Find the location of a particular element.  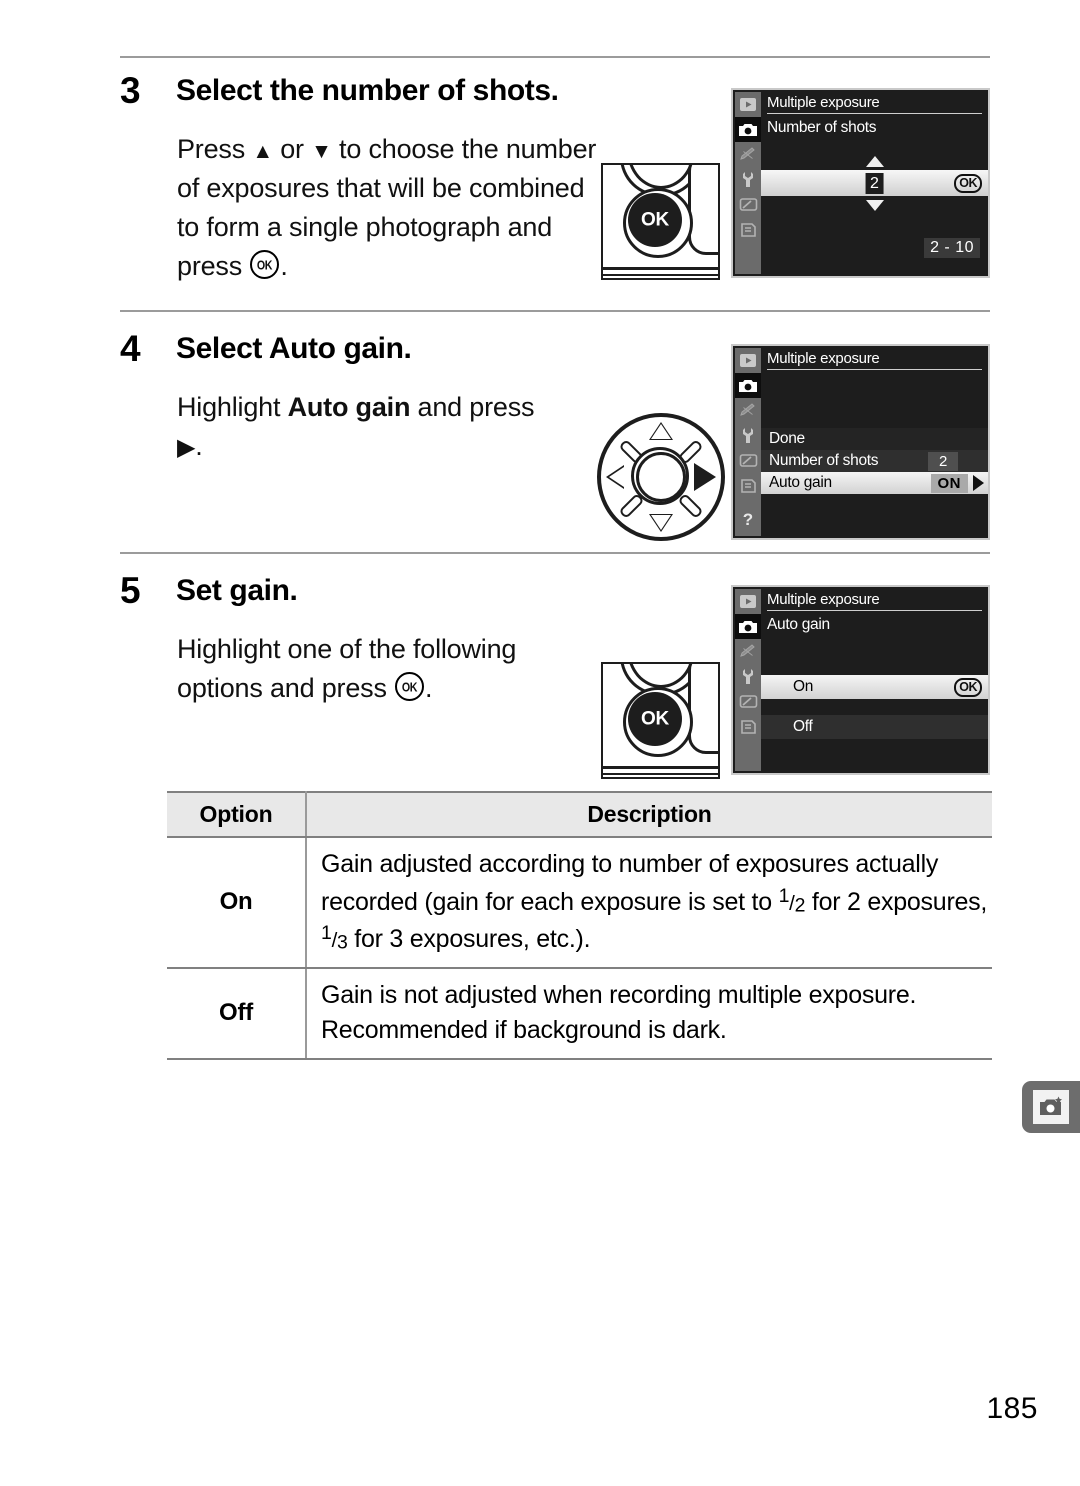

menu-row-done: Done is located at coordinates (874, 439).